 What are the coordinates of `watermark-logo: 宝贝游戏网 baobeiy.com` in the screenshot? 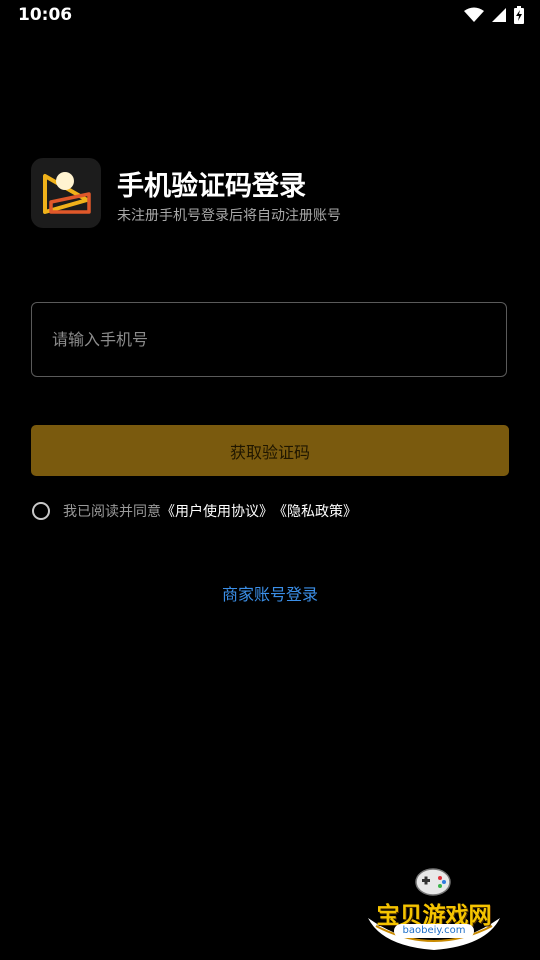 It's located at (434, 911).